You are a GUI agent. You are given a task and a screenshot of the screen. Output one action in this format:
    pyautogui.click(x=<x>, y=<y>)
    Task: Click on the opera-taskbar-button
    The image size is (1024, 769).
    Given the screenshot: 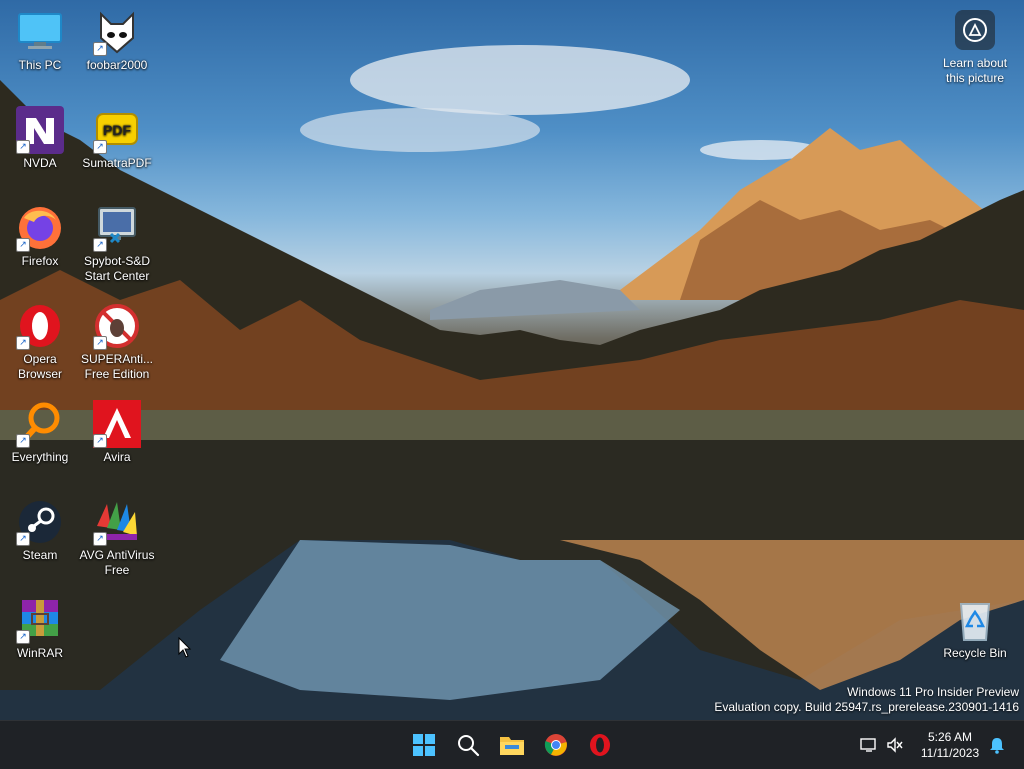 What is the action you would take?
    pyautogui.click(x=600, y=745)
    